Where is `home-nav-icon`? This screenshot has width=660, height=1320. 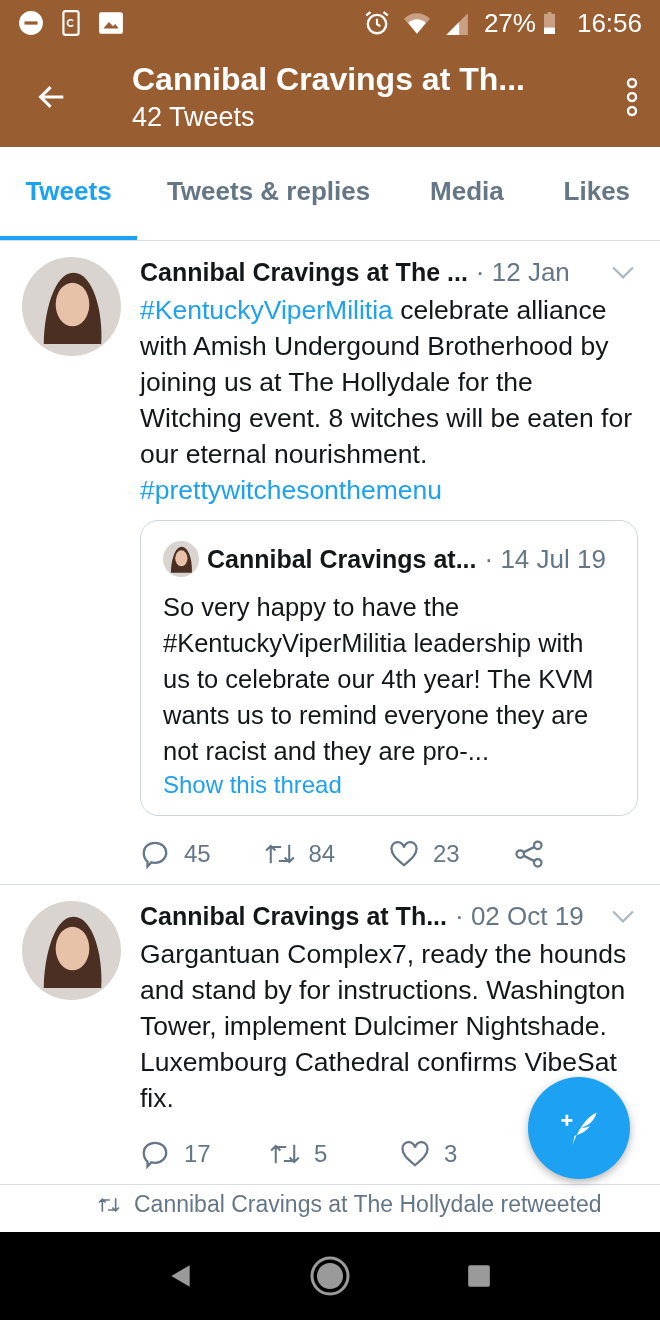 home-nav-icon is located at coordinates (330, 1276).